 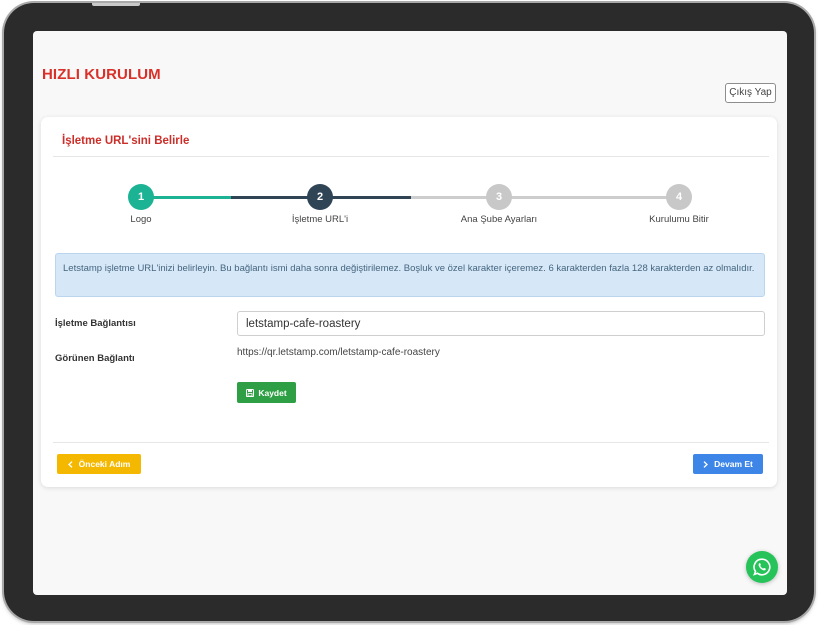 I want to click on save-button: Kaydet, so click(x=266, y=392).